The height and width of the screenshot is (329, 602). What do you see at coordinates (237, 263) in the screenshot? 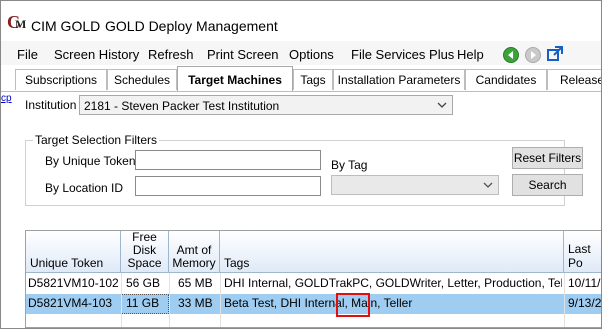
I see `col-tags-label: Tags` at bounding box center [237, 263].